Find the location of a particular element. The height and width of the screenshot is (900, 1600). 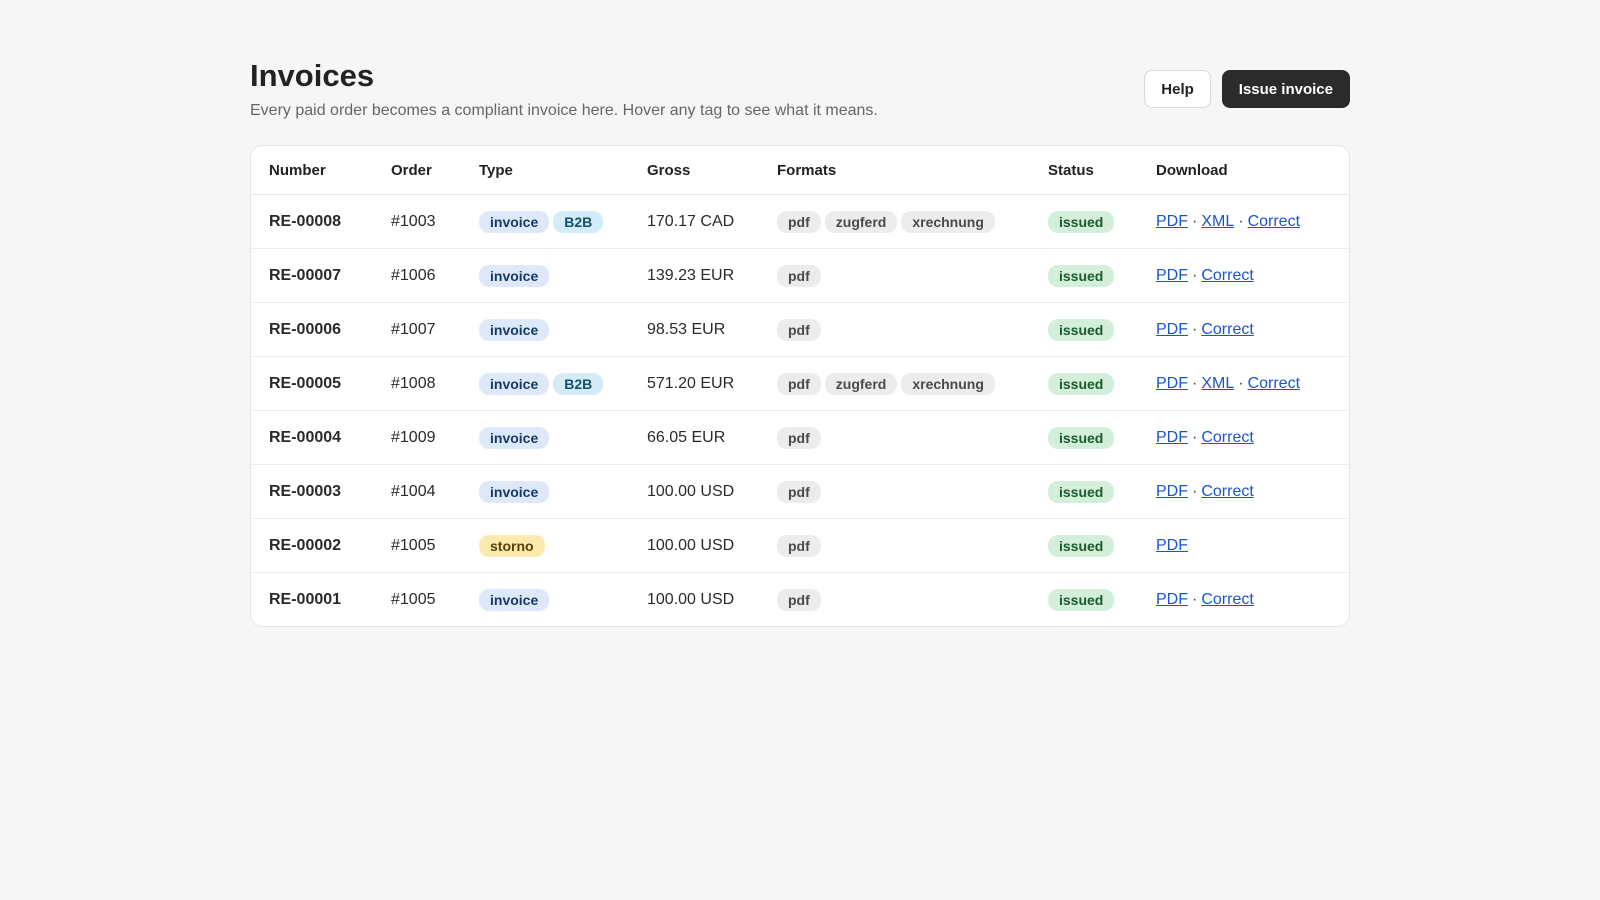

column-header-type: Type is located at coordinates (545, 170).